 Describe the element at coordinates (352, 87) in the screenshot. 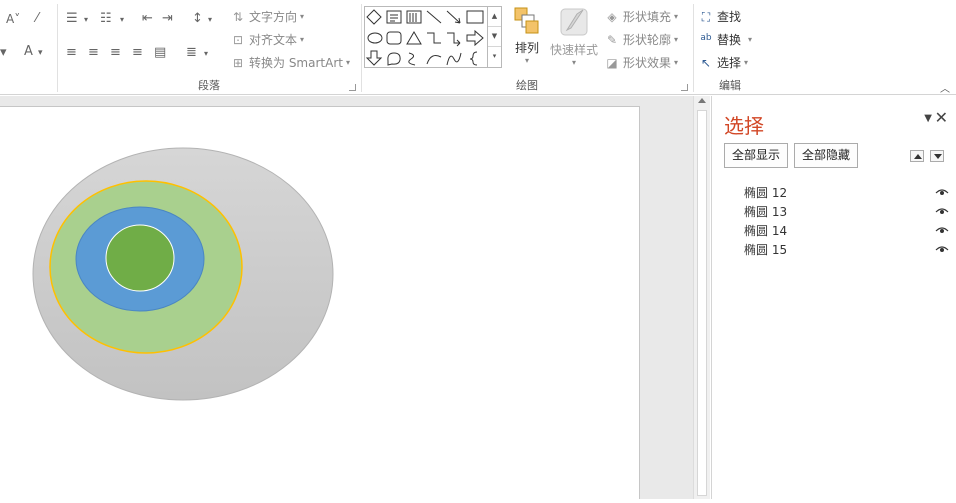

I see `paragraph-dialog-launcher` at that location.